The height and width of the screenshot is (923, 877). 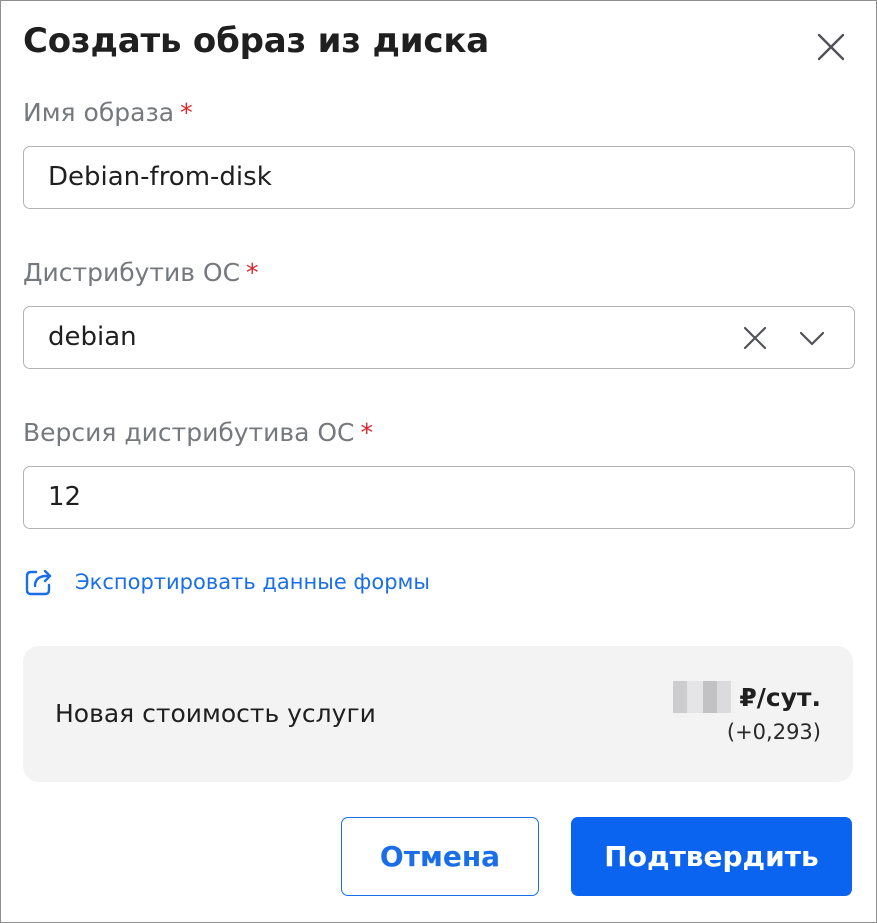 I want to click on clear-icon, so click(x=755, y=338).